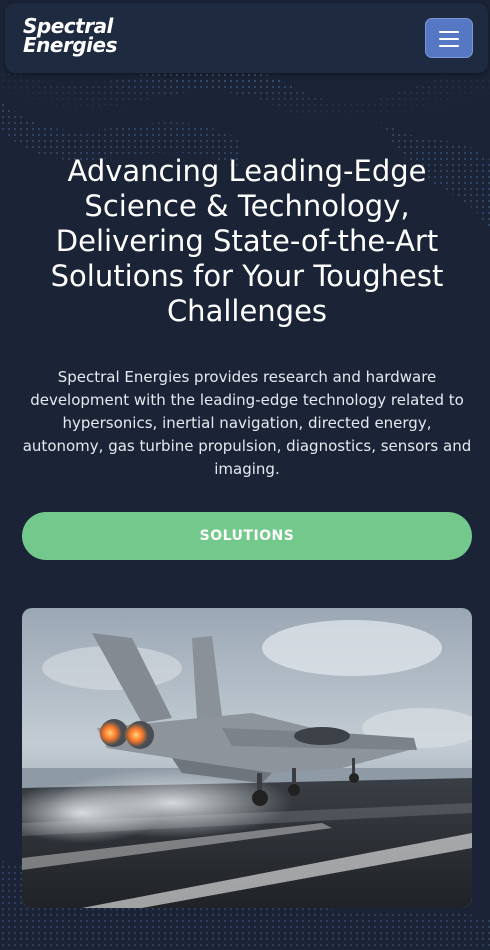 This screenshot has width=490, height=950. What do you see at coordinates (247, 536) in the screenshot?
I see `solutions-button: SOLUTIONS` at bounding box center [247, 536].